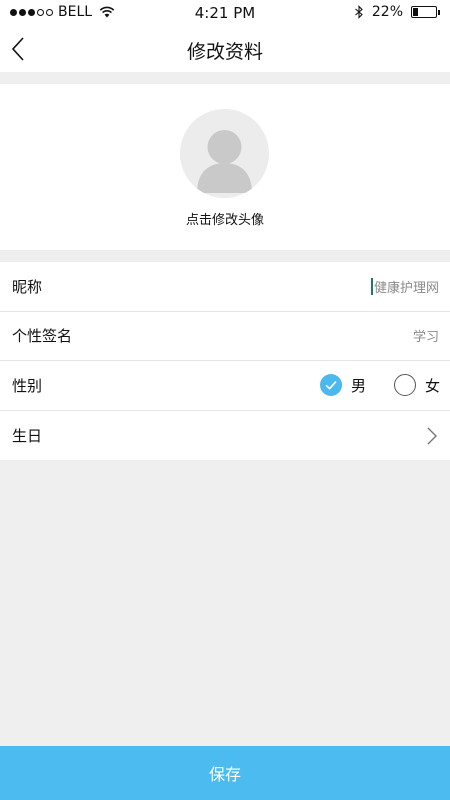  Describe the element at coordinates (225, 287) in the screenshot. I see `nickname-row: 昵称 健康护理网` at that location.